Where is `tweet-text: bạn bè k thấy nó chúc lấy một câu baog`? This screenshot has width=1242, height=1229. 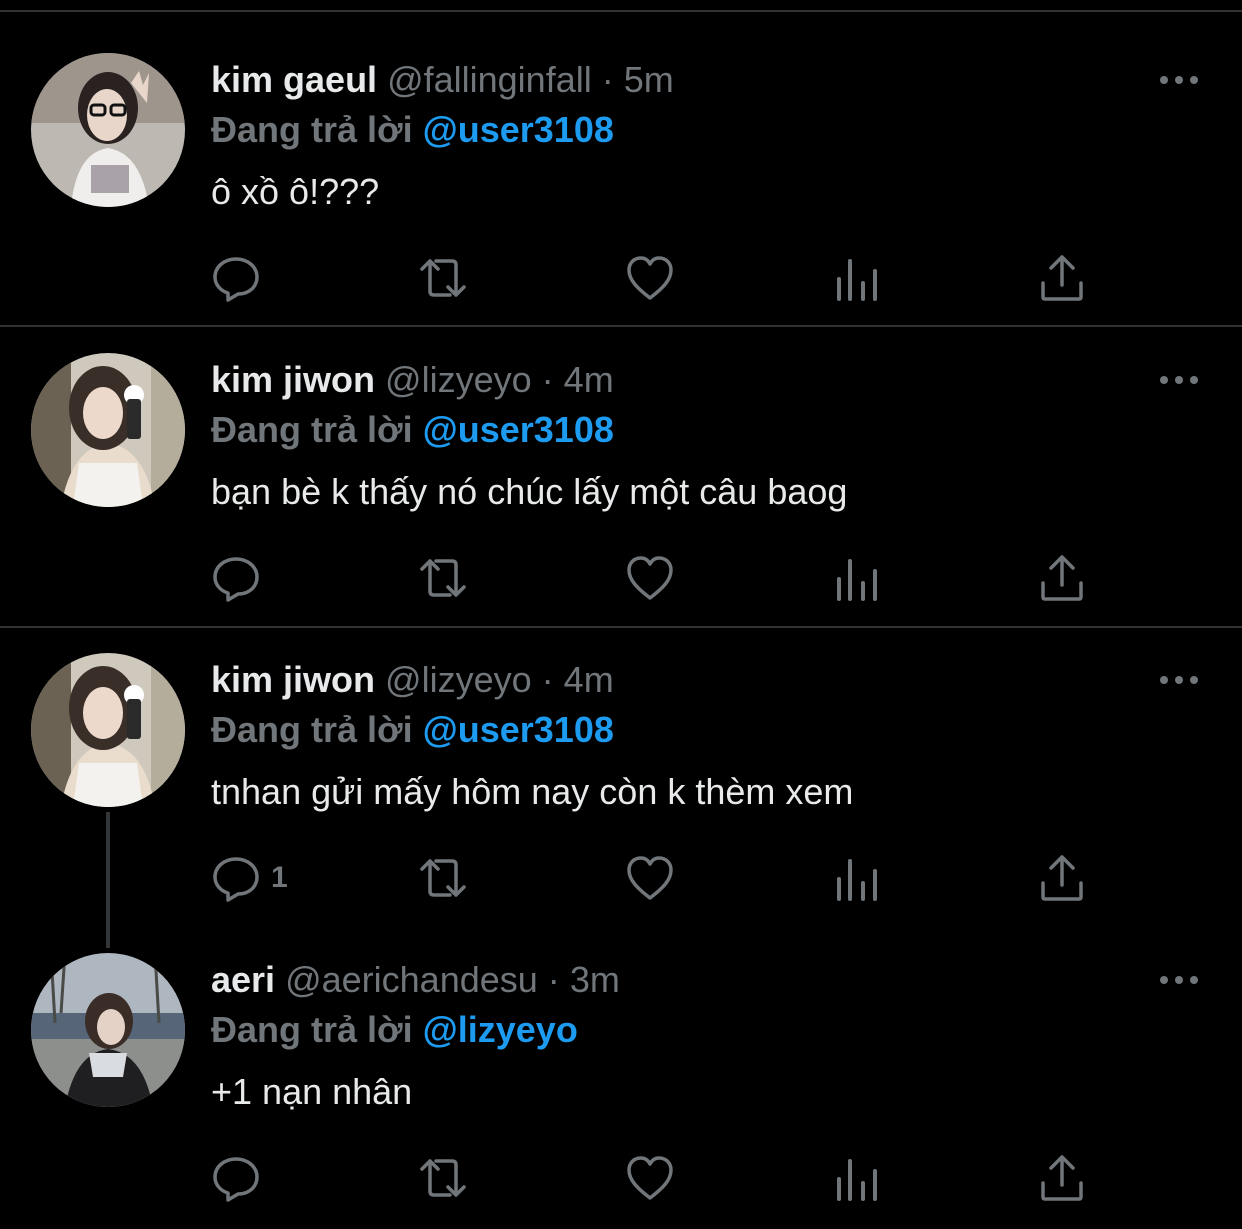
tweet-text: bạn bè k thấy nó chúc lấy một câu baog is located at coordinates (529, 491).